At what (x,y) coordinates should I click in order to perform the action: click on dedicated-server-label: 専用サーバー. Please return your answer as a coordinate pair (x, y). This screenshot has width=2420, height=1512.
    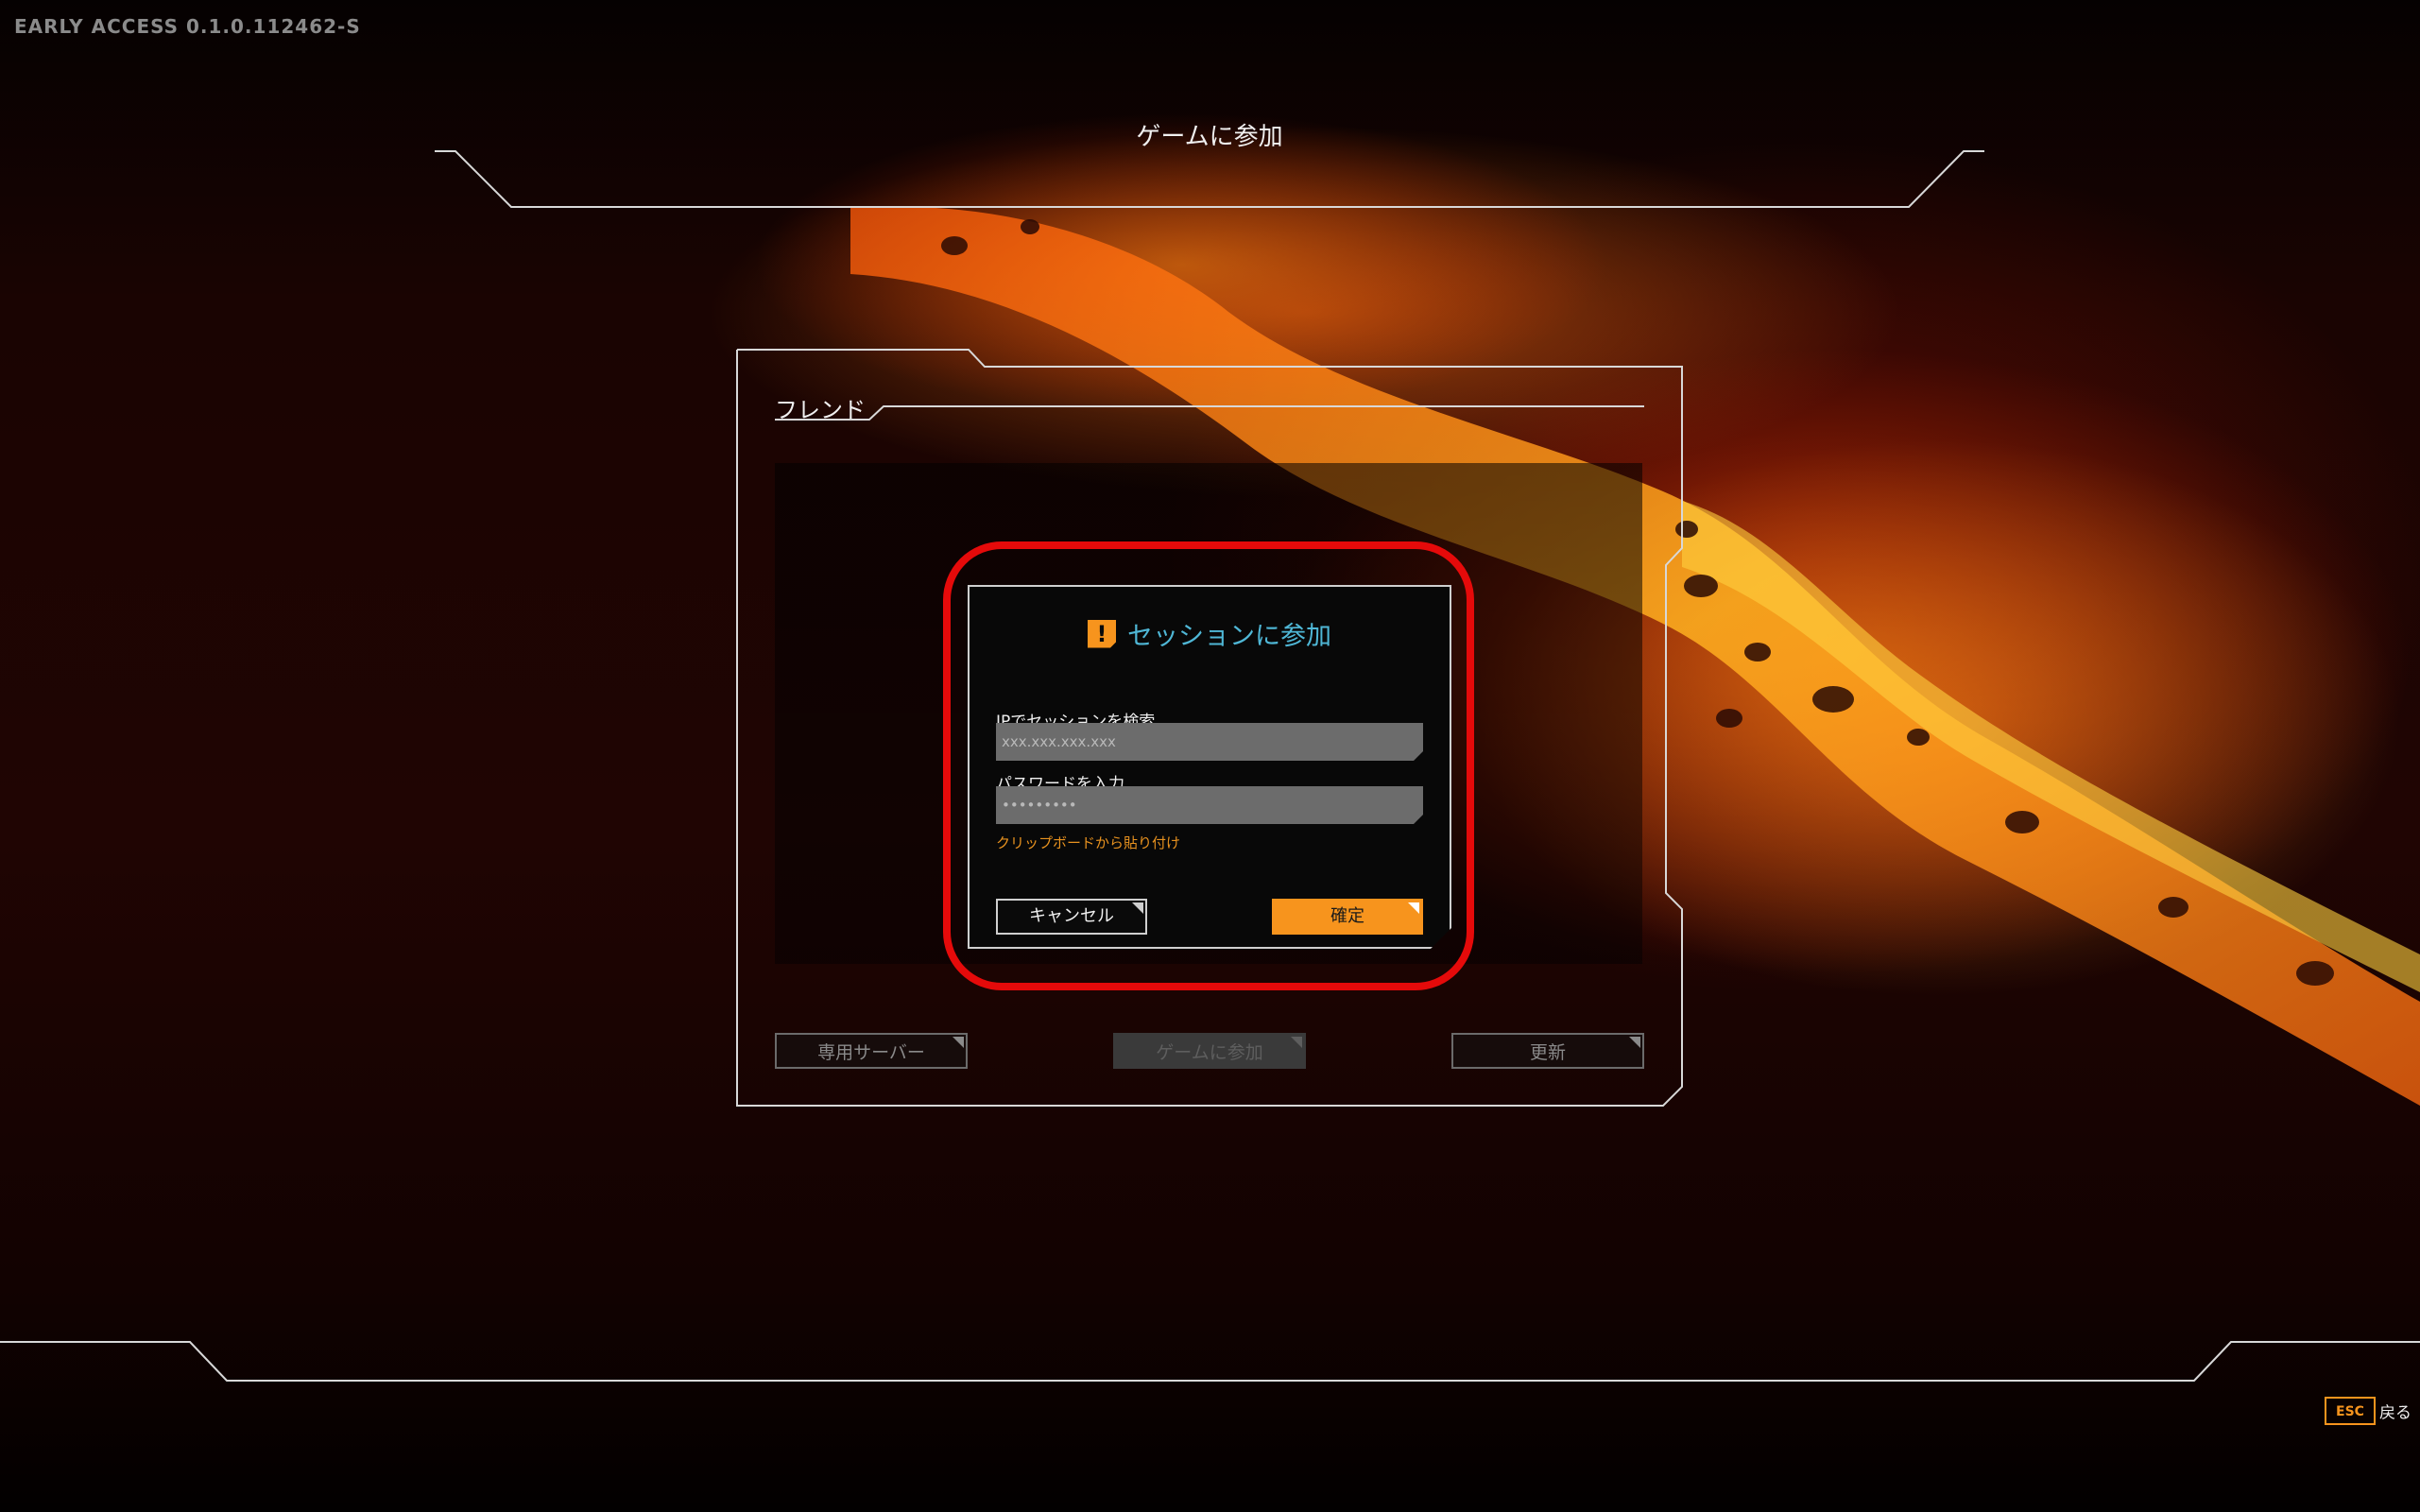
    Looking at the image, I should click on (871, 1052).